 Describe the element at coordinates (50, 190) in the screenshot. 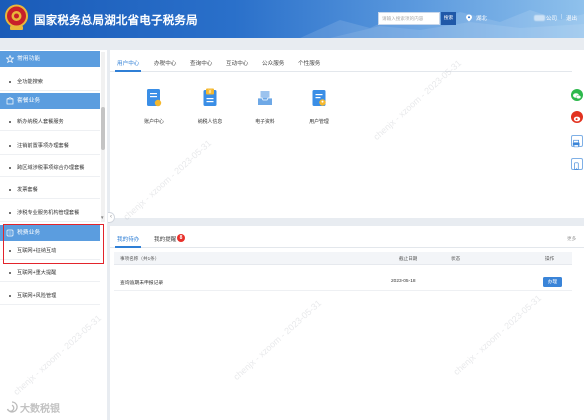

I see `sidebar-item-invoice-package: 发票套餐` at that location.